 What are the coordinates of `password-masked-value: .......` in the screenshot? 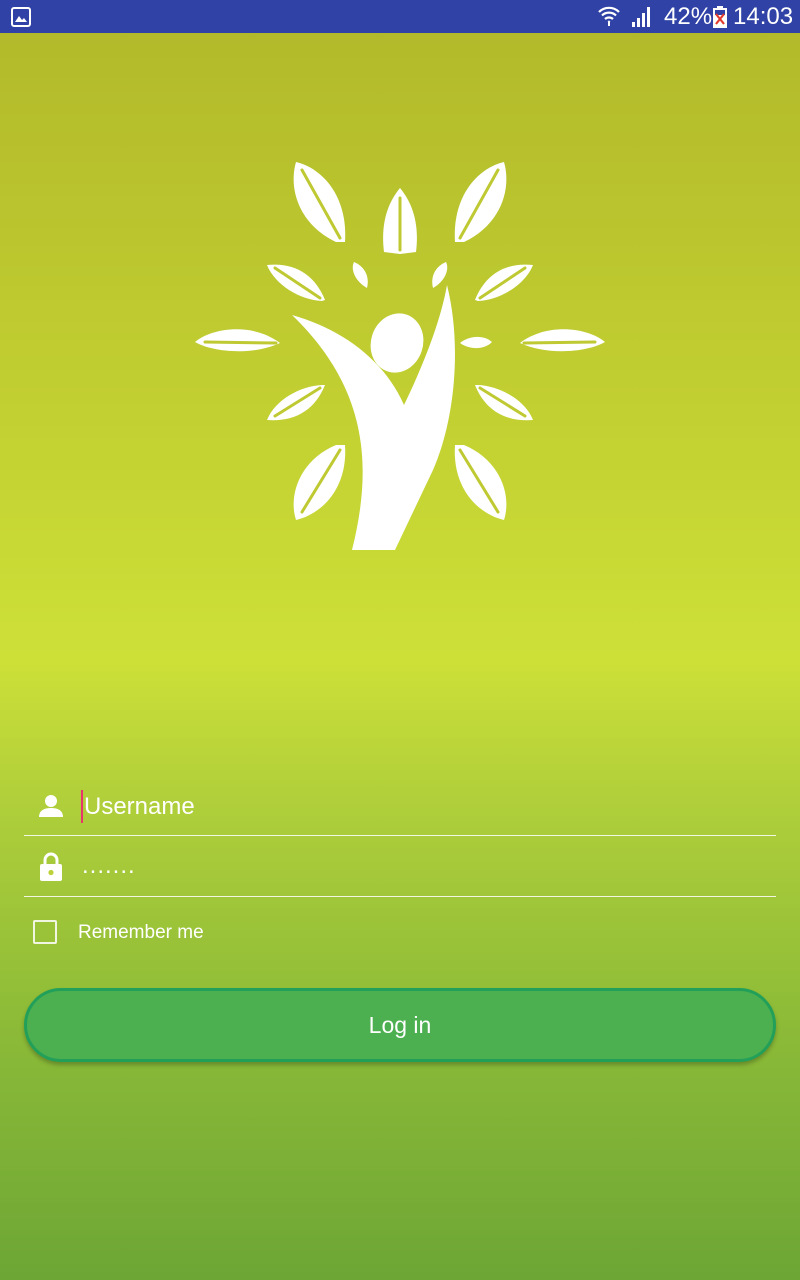 It's located at (109, 865).